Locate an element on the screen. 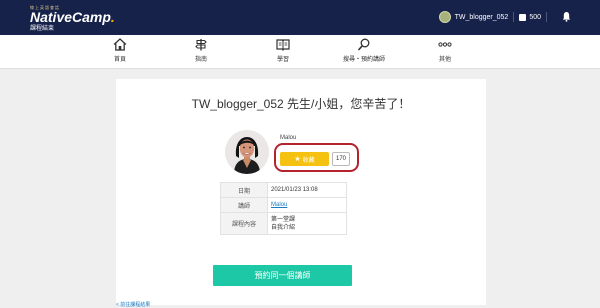 This screenshot has width=600, height=308. logo-subtitle: 課程結束 is located at coordinates (42, 29).